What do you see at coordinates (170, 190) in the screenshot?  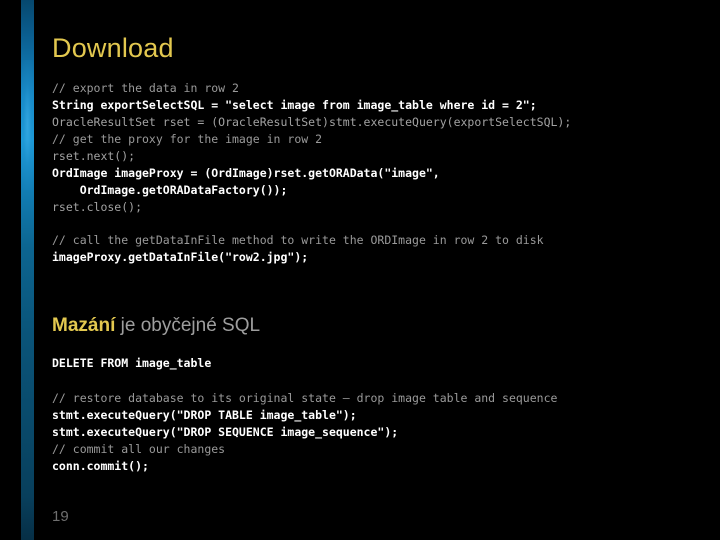 I see `code-line: OrdImage.getORADataFactory());` at bounding box center [170, 190].